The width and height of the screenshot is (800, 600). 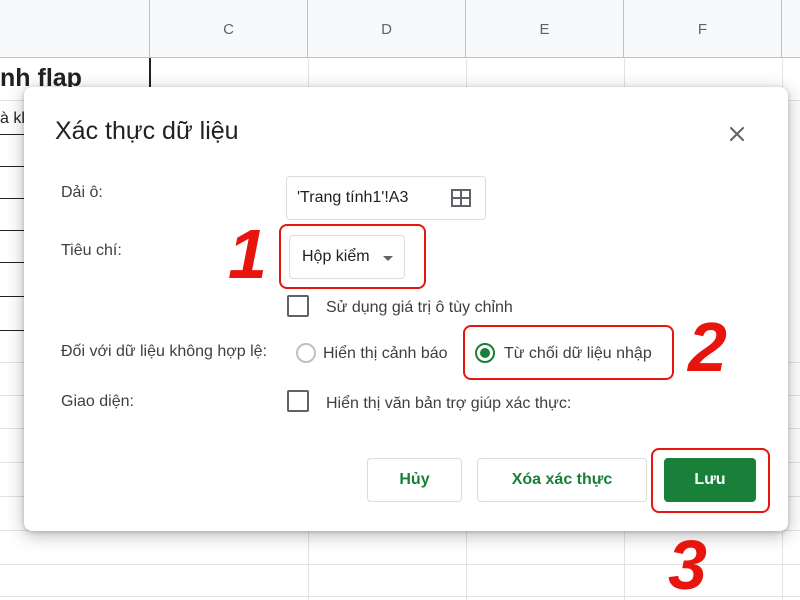 I want to click on column-header-c: C, so click(x=229, y=29).